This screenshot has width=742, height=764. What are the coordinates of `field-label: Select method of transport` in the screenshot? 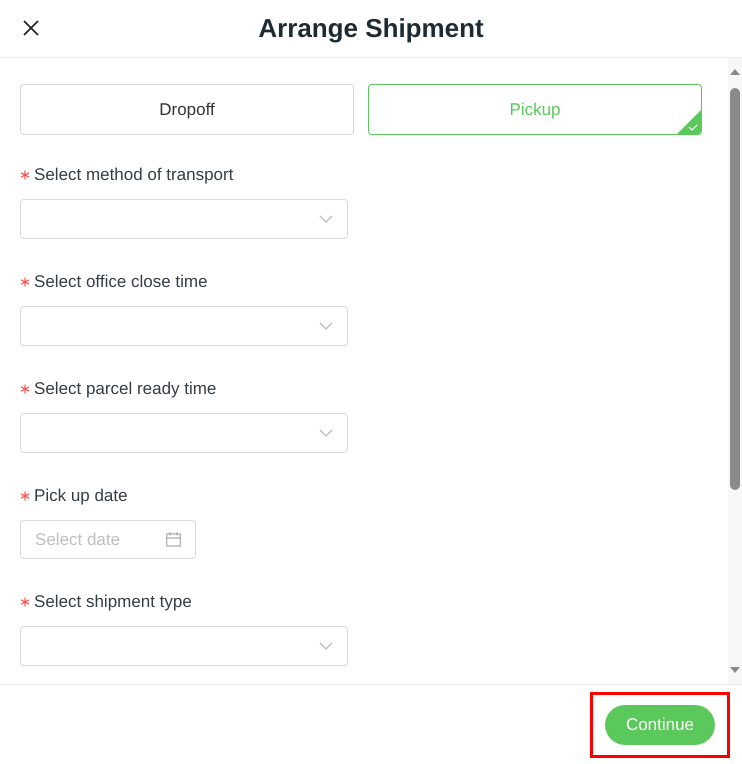 It's located at (134, 175).